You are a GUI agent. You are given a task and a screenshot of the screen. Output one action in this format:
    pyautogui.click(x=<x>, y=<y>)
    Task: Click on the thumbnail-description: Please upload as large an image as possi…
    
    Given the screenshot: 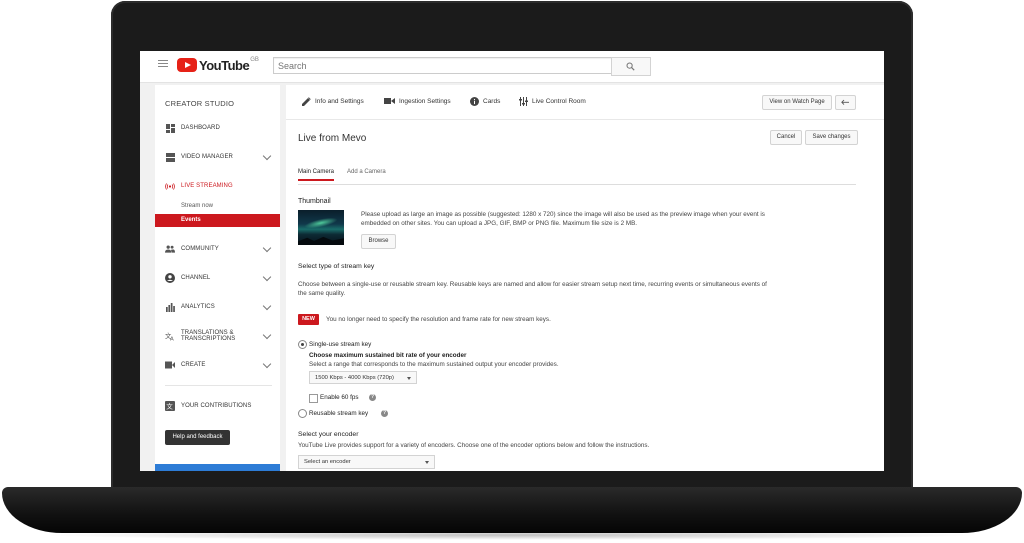 What is the action you would take?
    pyautogui.click(x=563, y=219)
    